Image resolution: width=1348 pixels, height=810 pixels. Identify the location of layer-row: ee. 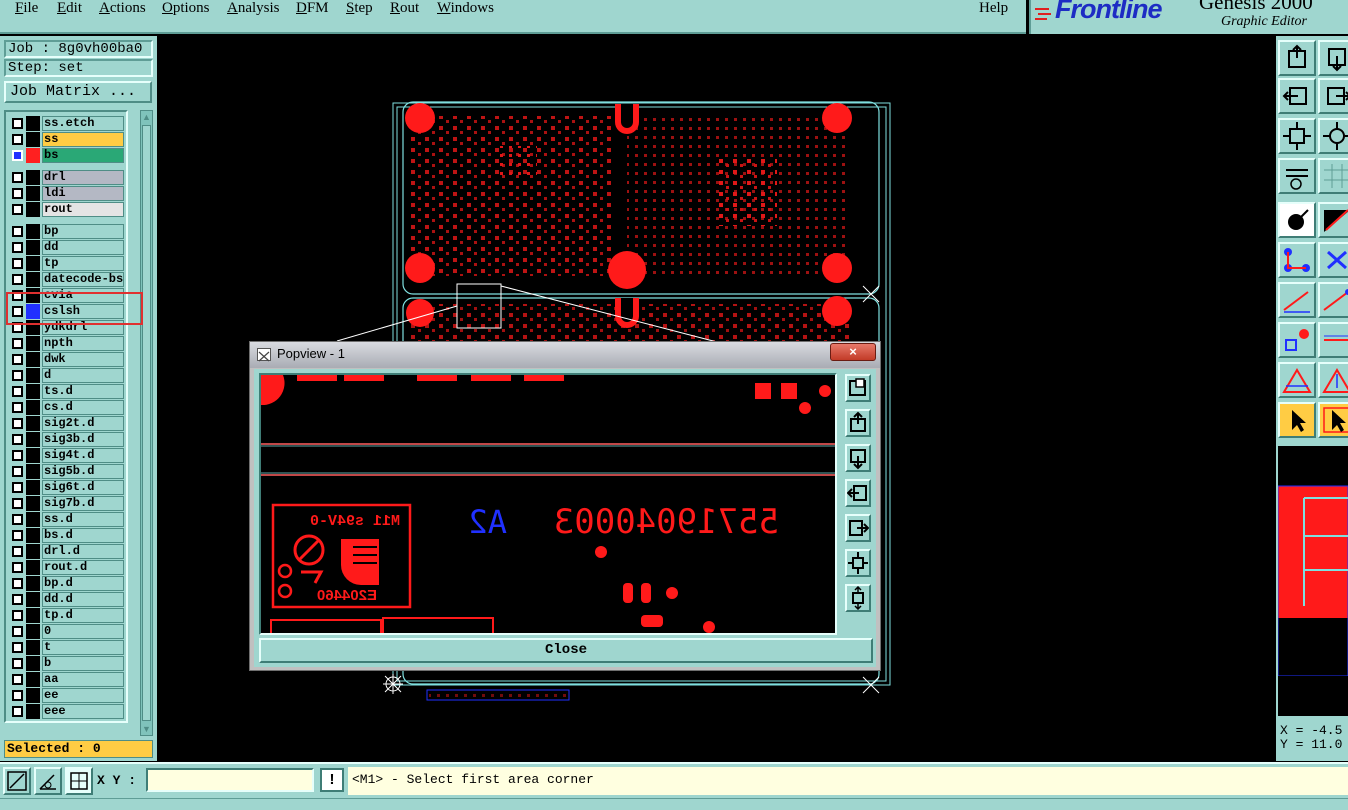
(67, 695).